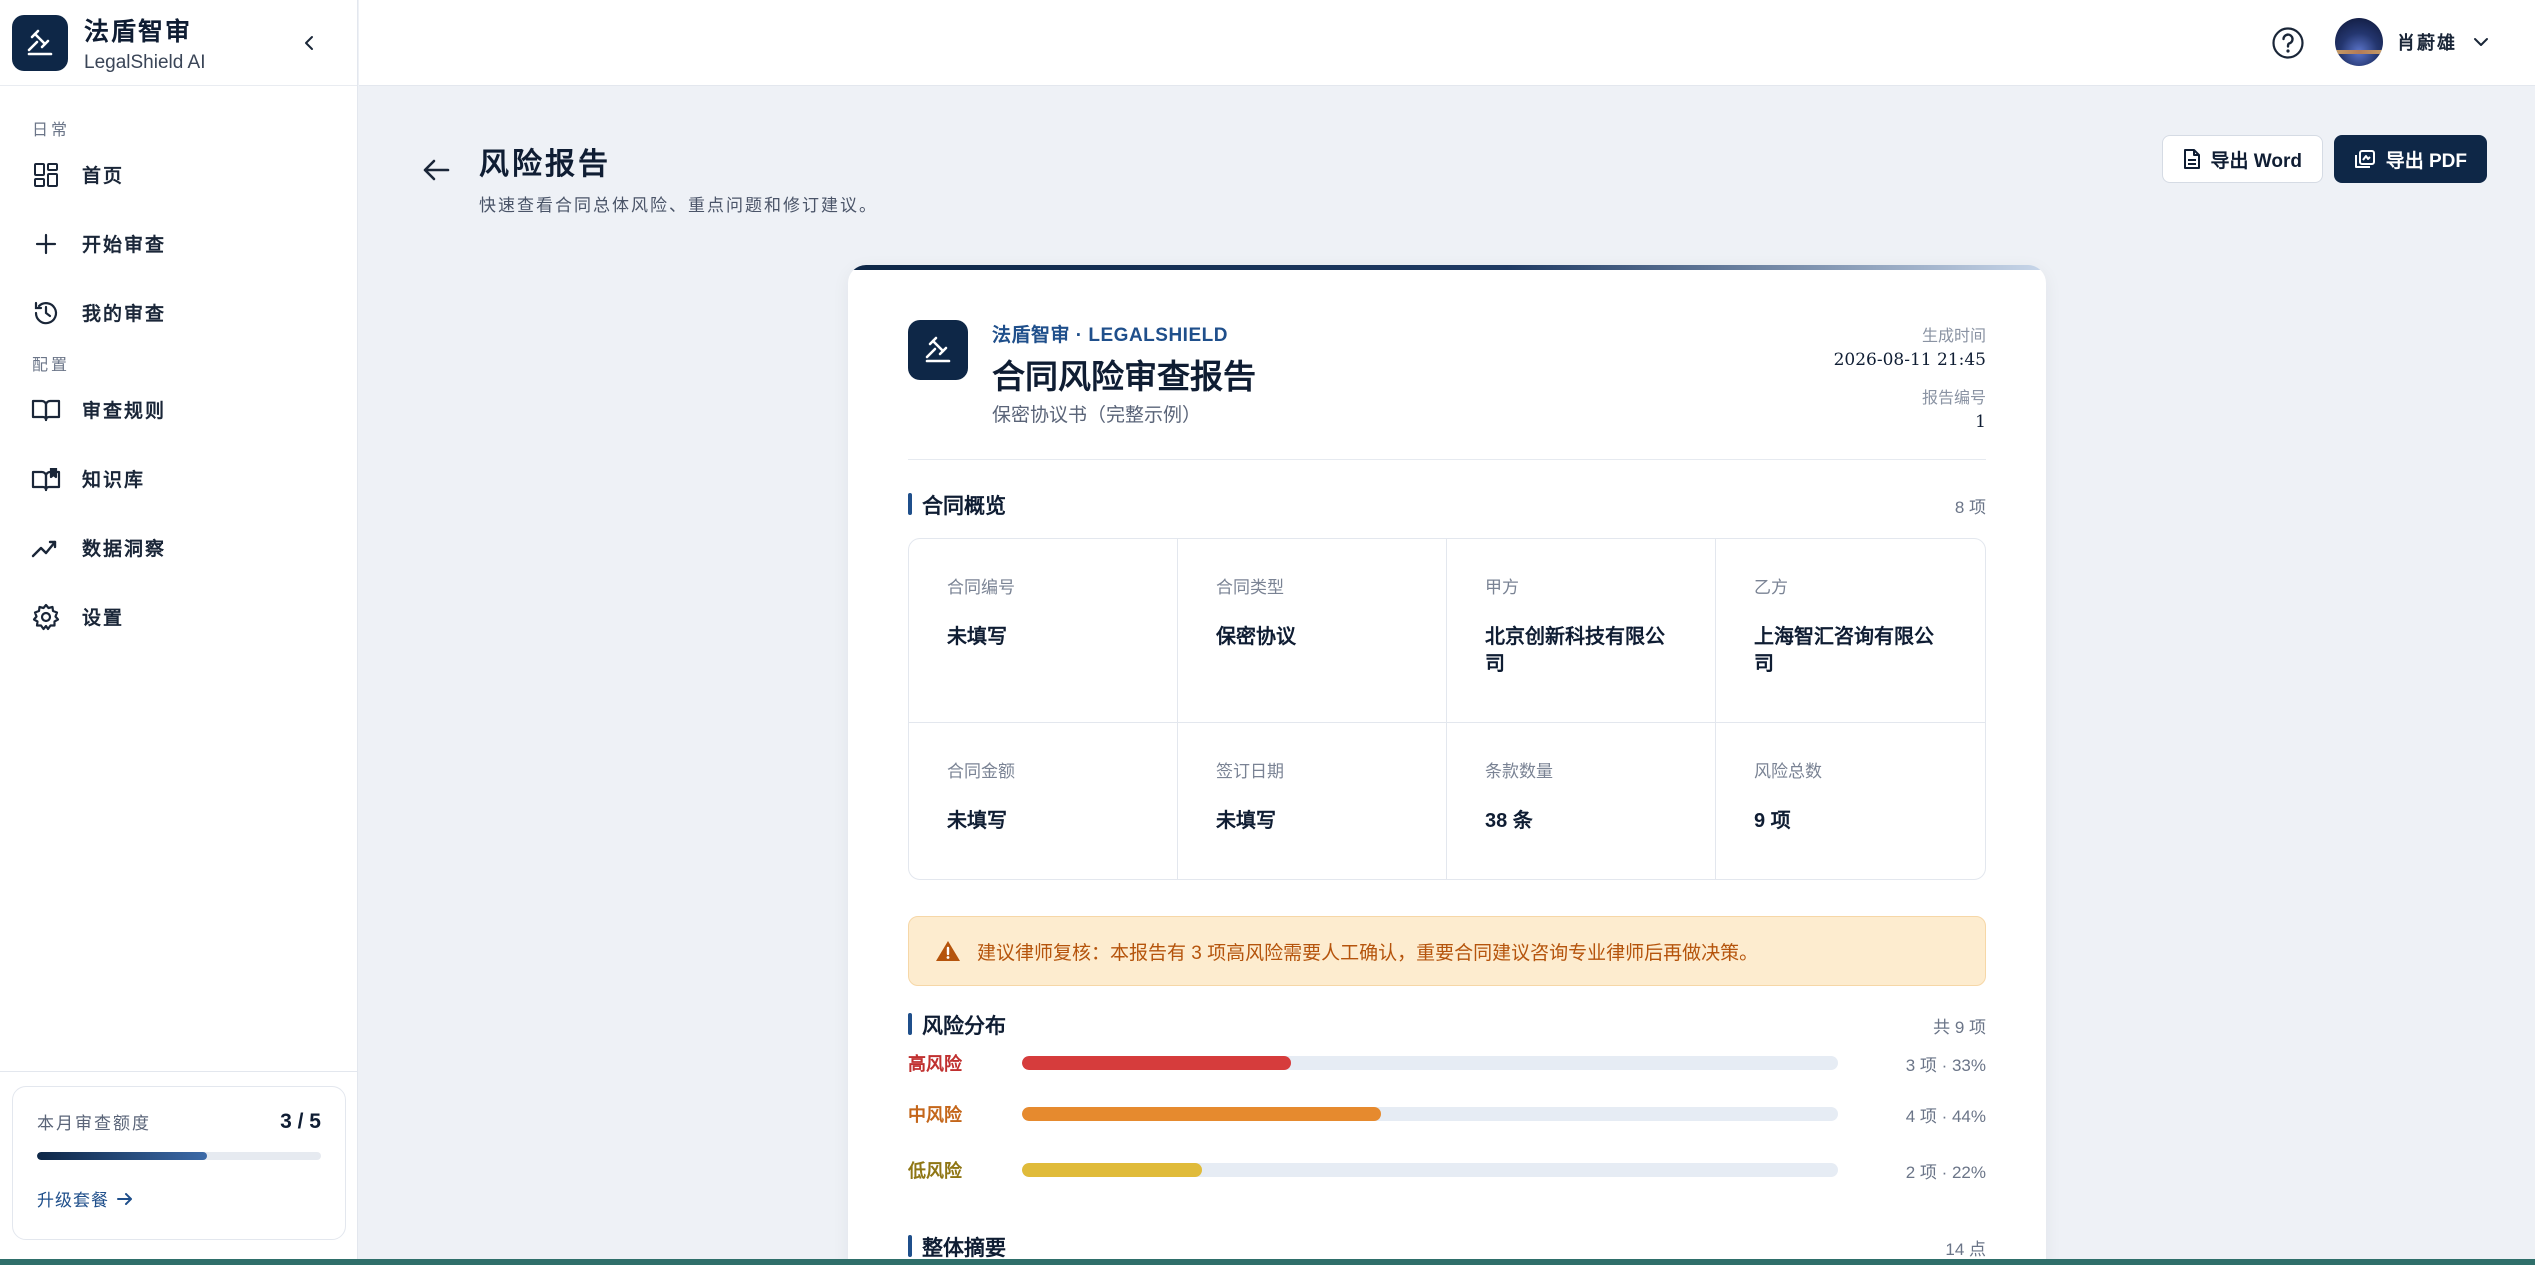  I want to click on export-word-button: 导出 Word, so click(2242, 159).